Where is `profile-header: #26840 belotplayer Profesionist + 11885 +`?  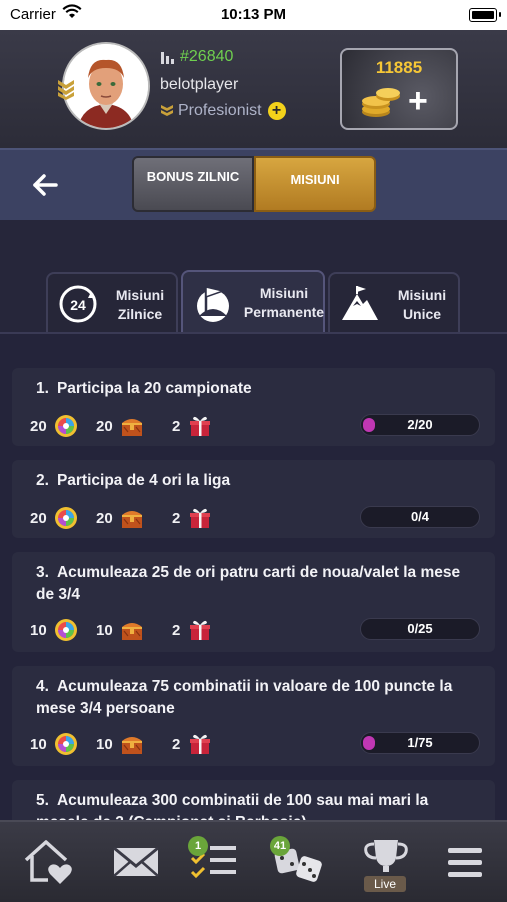 profile-header: #26840 belotplayer Profesionist + 11885 + is located at coordinates (253, 89).